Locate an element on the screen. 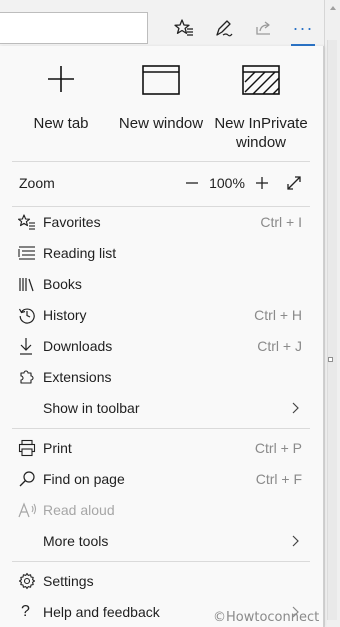  address-bar is located at coordinates (74, 28).